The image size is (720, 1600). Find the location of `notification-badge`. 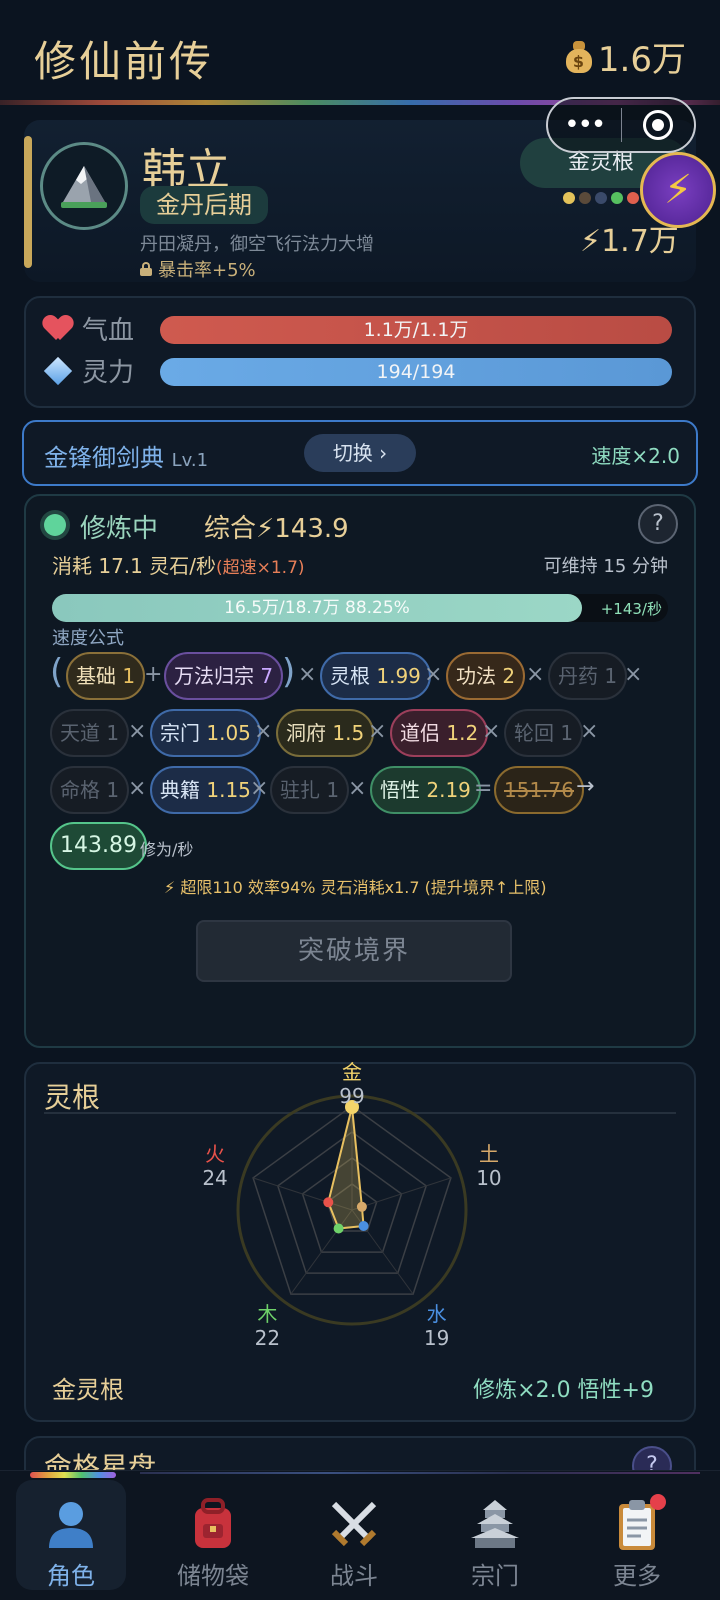

notification-badge is located at coordinates (658, 1502).